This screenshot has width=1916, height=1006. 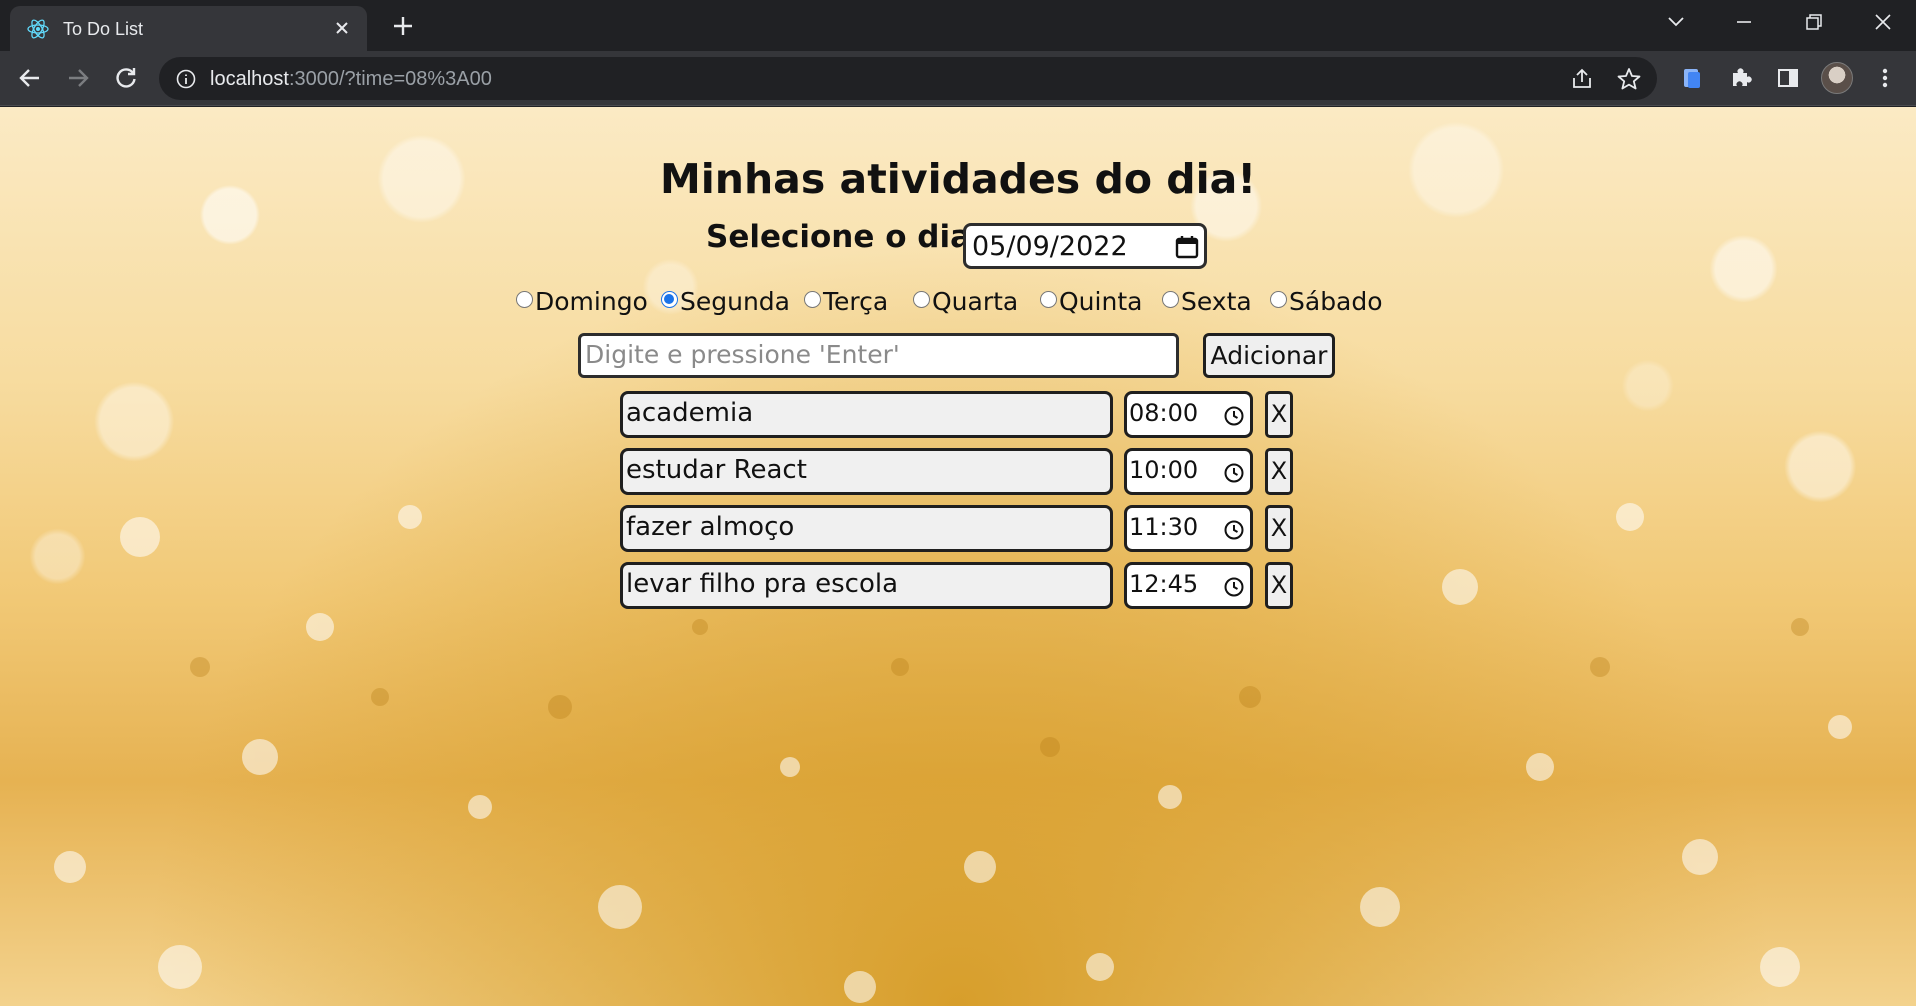 I want to click on bookmark-star-icon, so click(x=1629, y=79).